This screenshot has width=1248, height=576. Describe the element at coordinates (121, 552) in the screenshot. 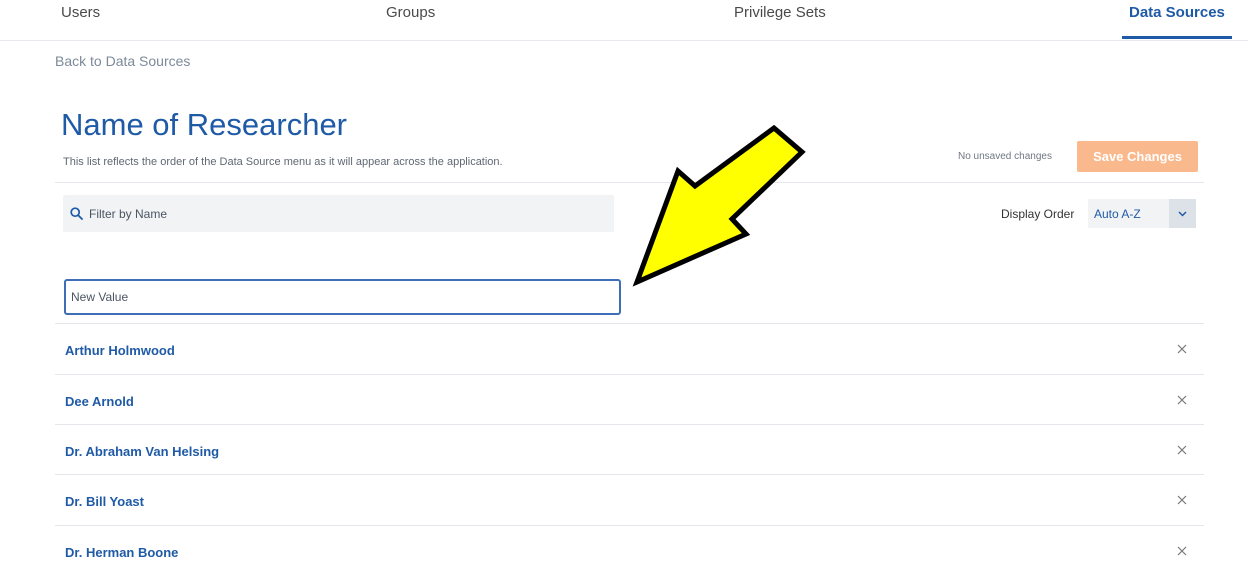

I see `list-item-name: Dr. Herman Boone` at that location.